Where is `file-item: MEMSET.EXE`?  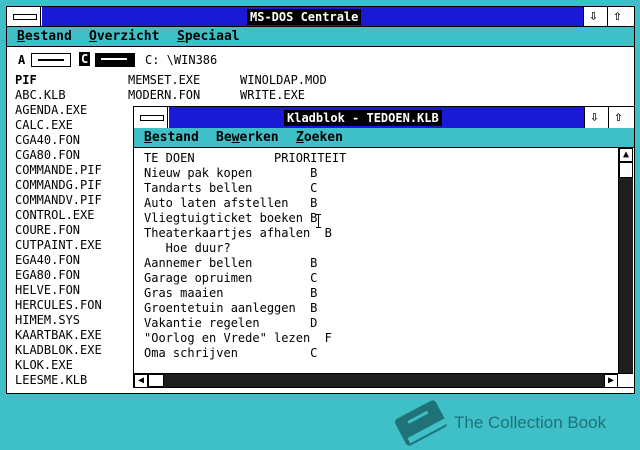
file-item: MEMSET.EXE is located at coordinates (164, 80).